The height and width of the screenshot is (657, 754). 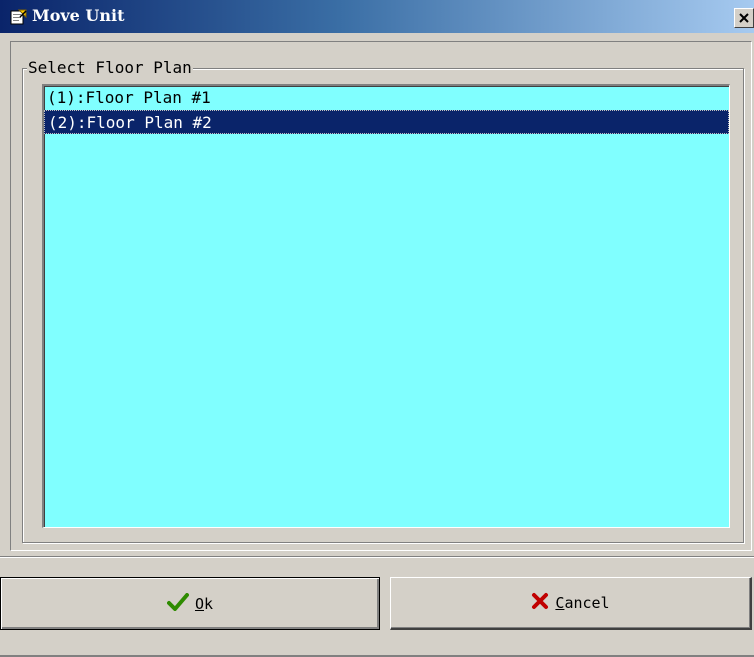 I want to click on move-unit-icon, so click(x=19, y=17).